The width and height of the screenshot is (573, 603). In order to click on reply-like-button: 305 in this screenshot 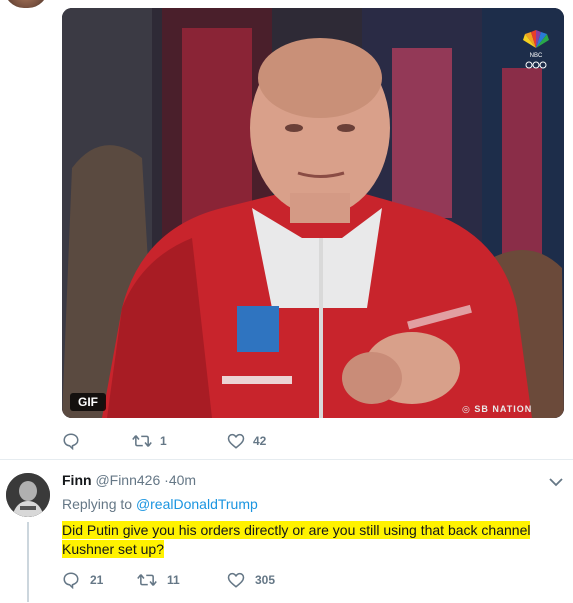, I will do `click(267, 580)`.